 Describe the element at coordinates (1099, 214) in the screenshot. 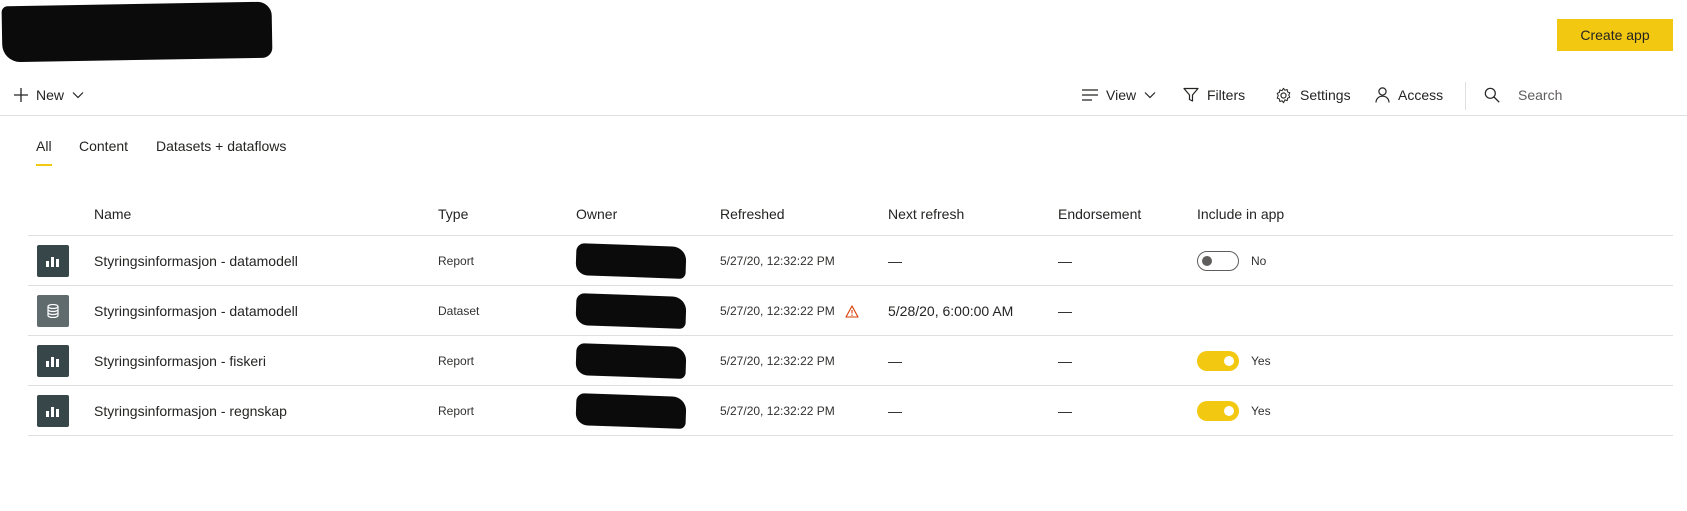

I see `column-header-endorsement: Endorsement` at that location.